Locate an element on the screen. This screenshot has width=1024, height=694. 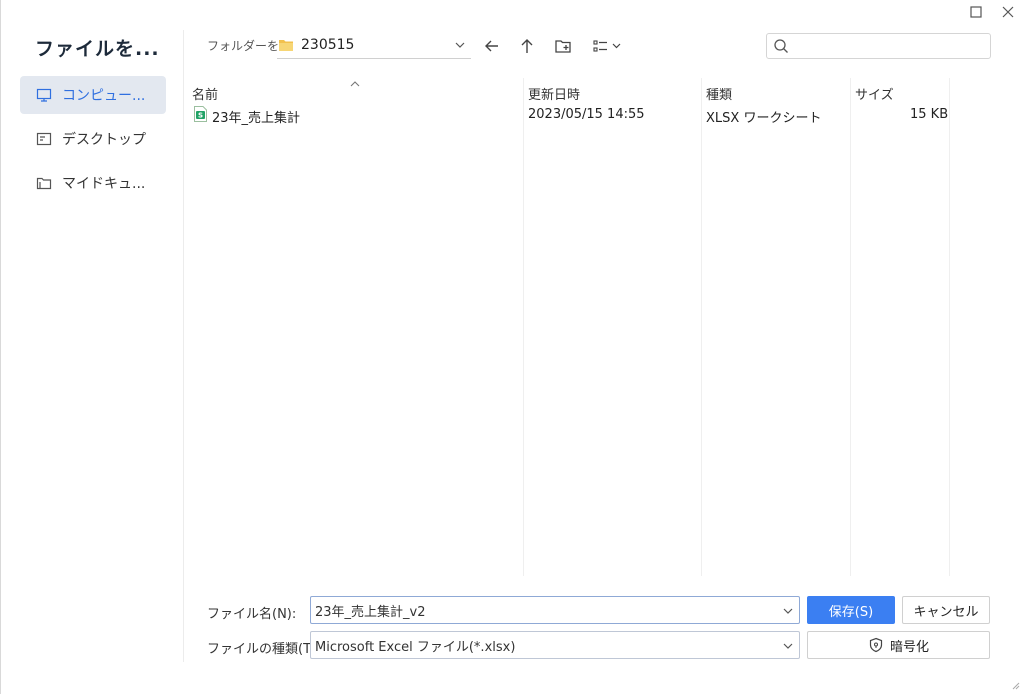
computer-icon is located at coordinates (44, 95).